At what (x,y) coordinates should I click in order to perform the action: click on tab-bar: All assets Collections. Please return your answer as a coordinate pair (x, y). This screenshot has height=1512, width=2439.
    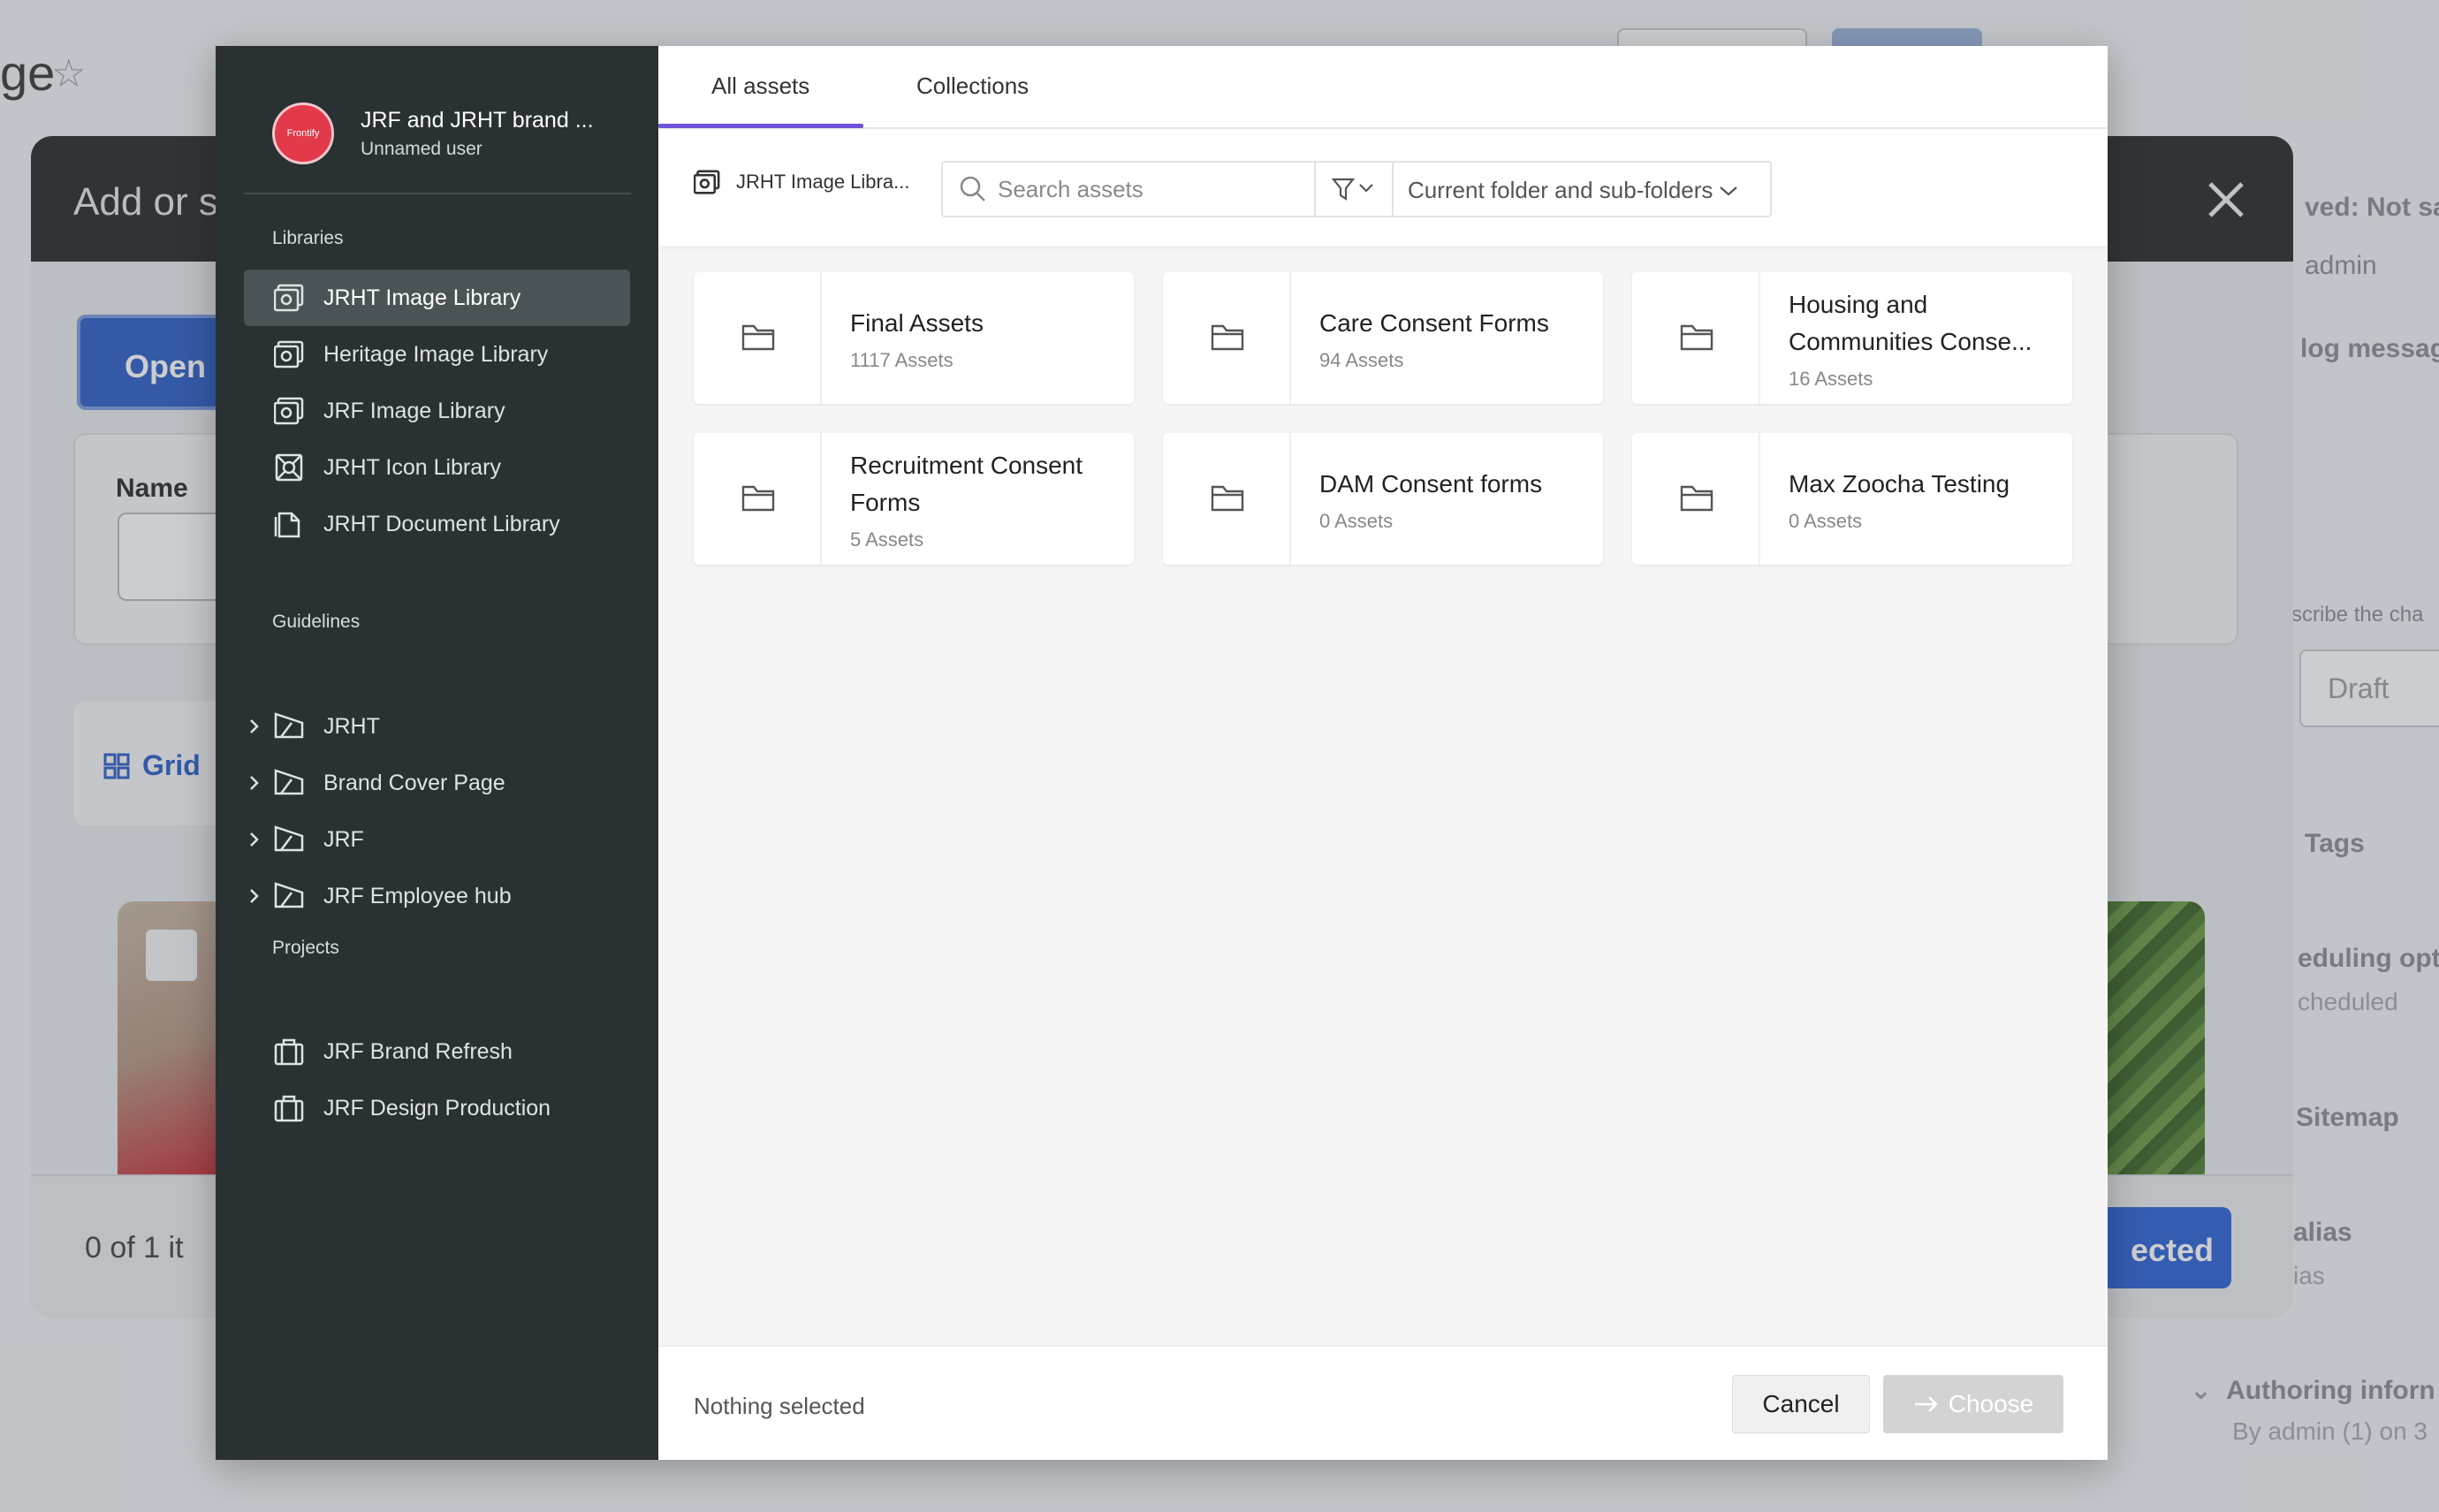
    Looking at the image, I should click on (1383, 87).